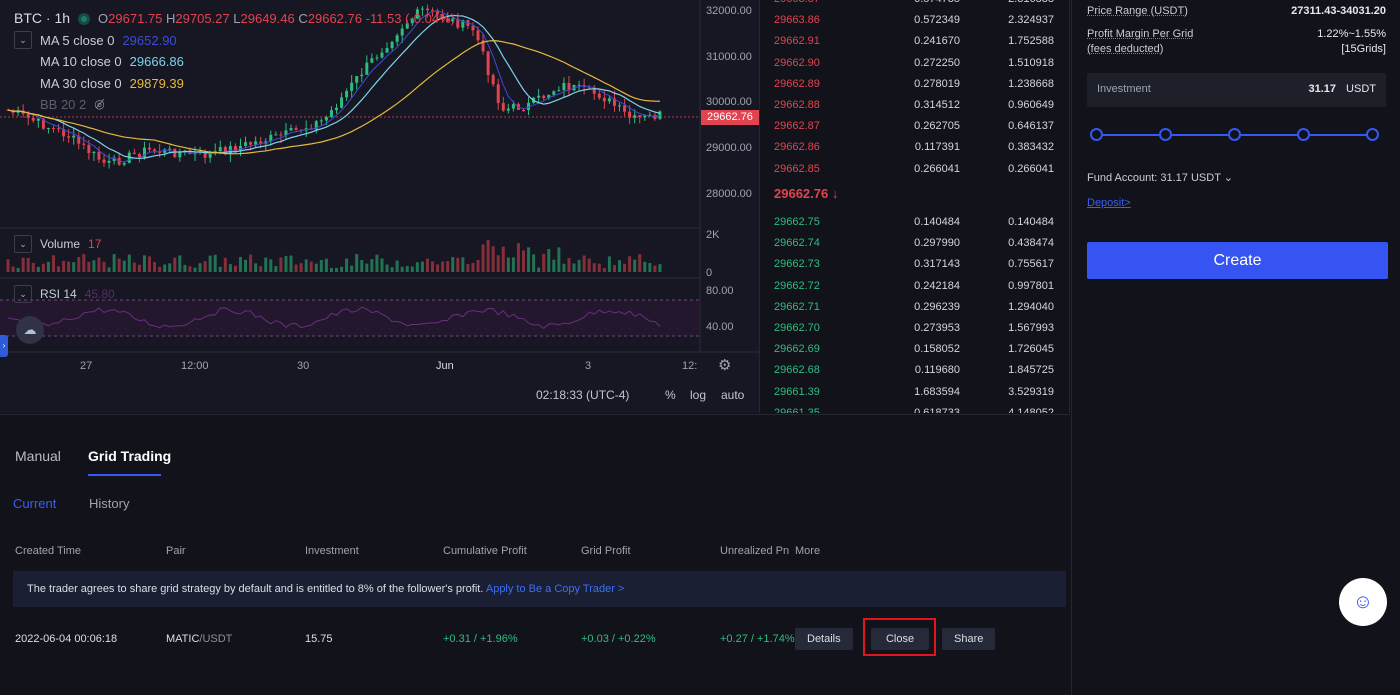  I want to click on bid-row: 29661.39 1.683594 3.529319, so click(914, 392).